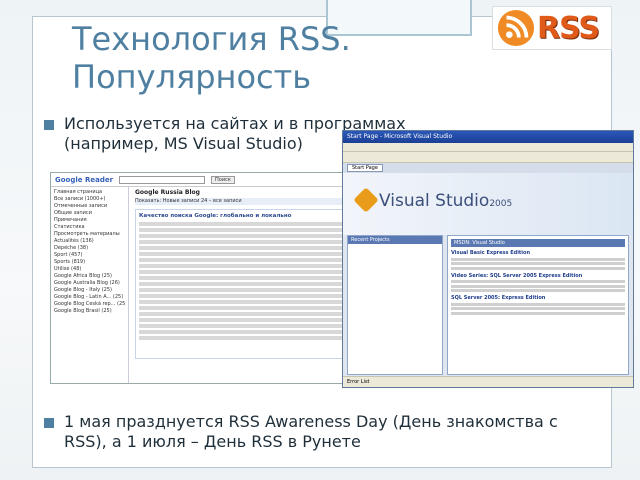 The height and width of the screenshot is (480, 640). I want to click on reader-logo: Google Reader, so click(84, 179).